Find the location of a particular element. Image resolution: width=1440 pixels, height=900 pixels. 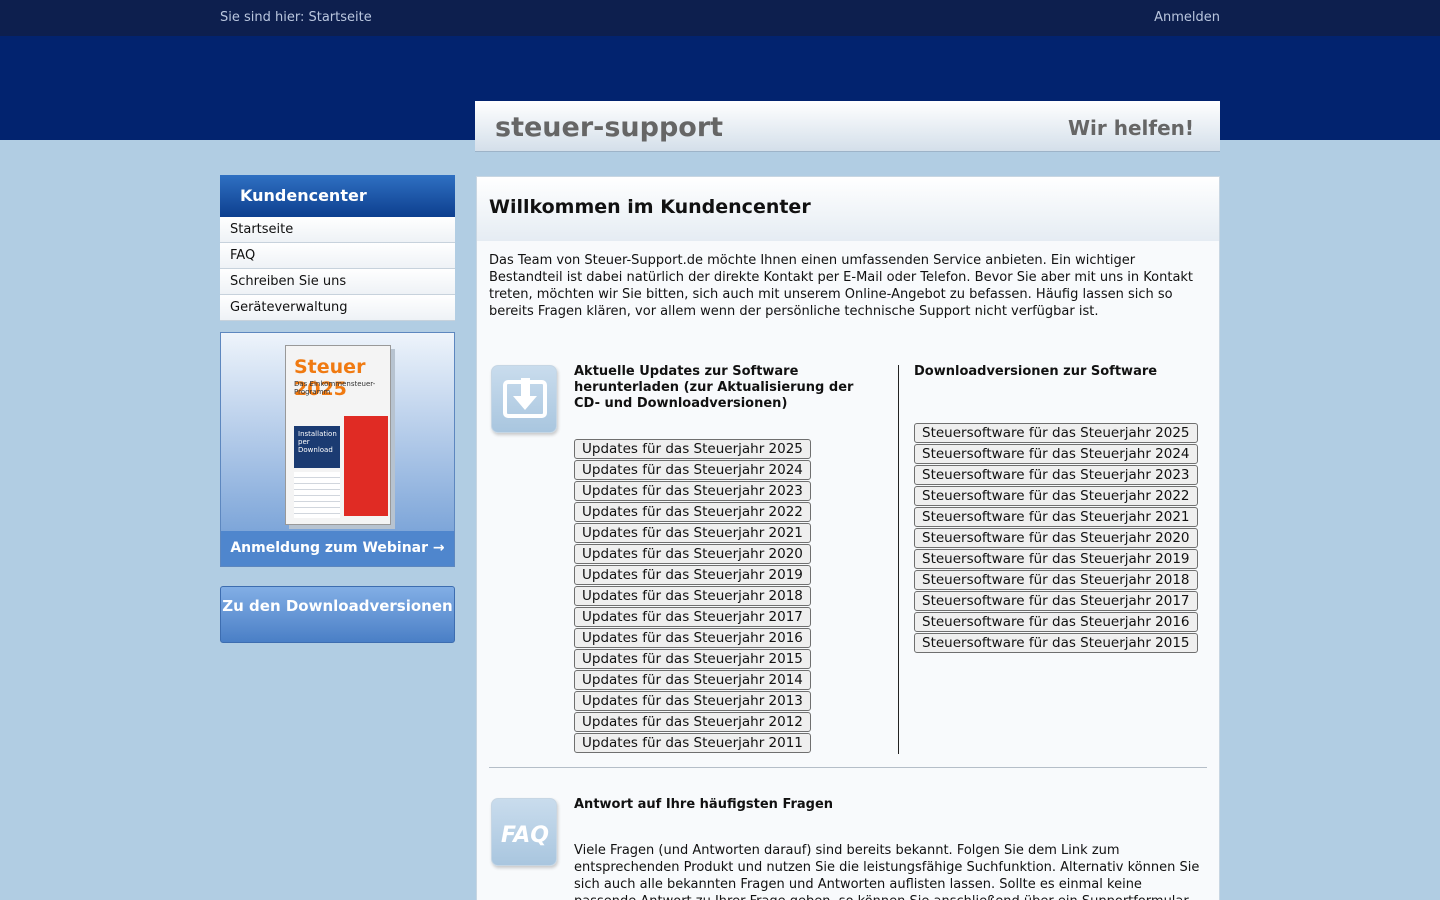

download-year-button: Steuersoftware für das Steuerjahr 2019 is located at coordinates (1056, 559).